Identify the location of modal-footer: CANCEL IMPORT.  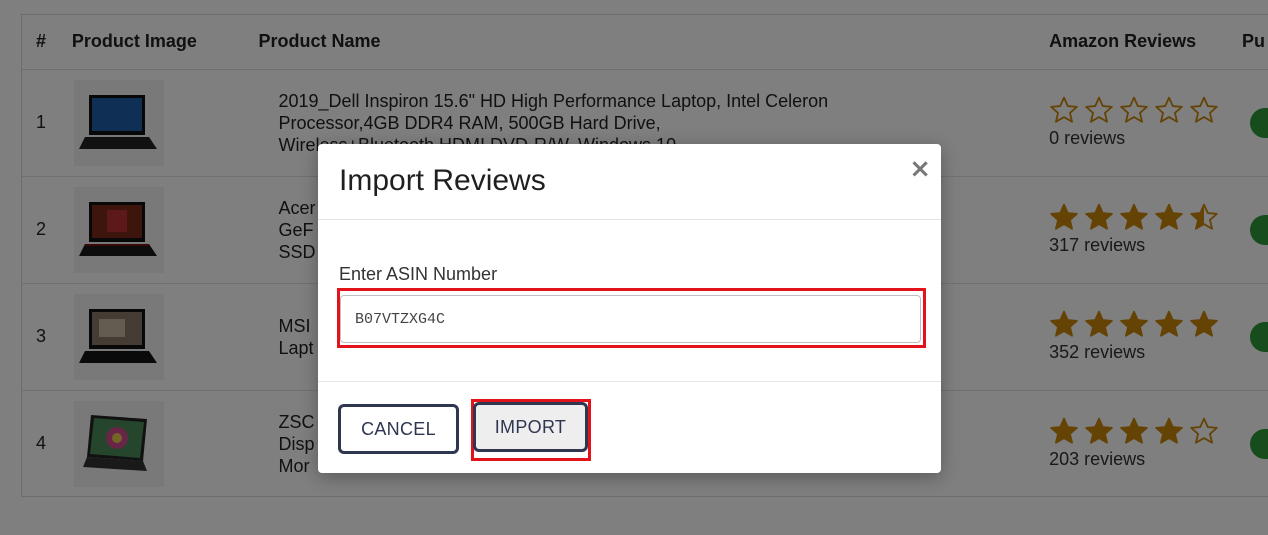
(629, 427).